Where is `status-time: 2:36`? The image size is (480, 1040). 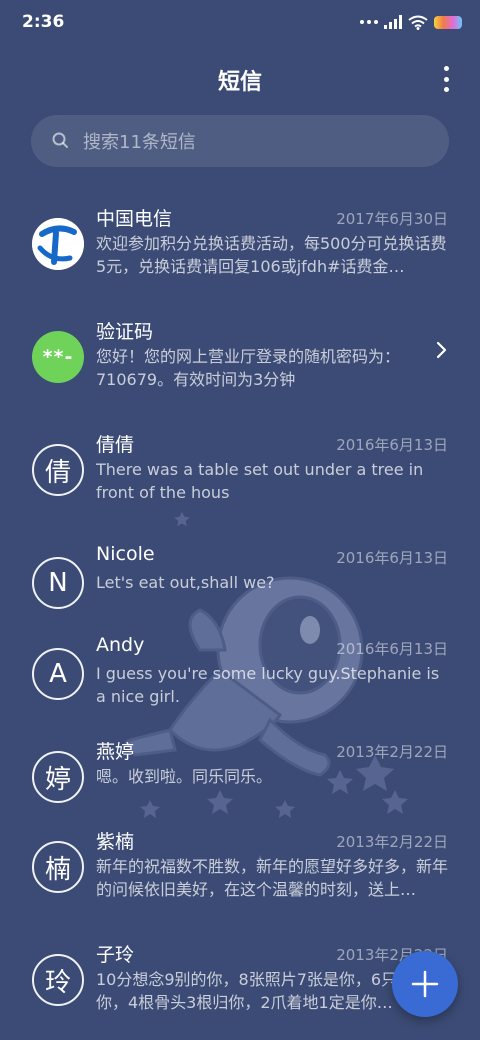
status-time: 2:36 is located at coordinates (43, 22).